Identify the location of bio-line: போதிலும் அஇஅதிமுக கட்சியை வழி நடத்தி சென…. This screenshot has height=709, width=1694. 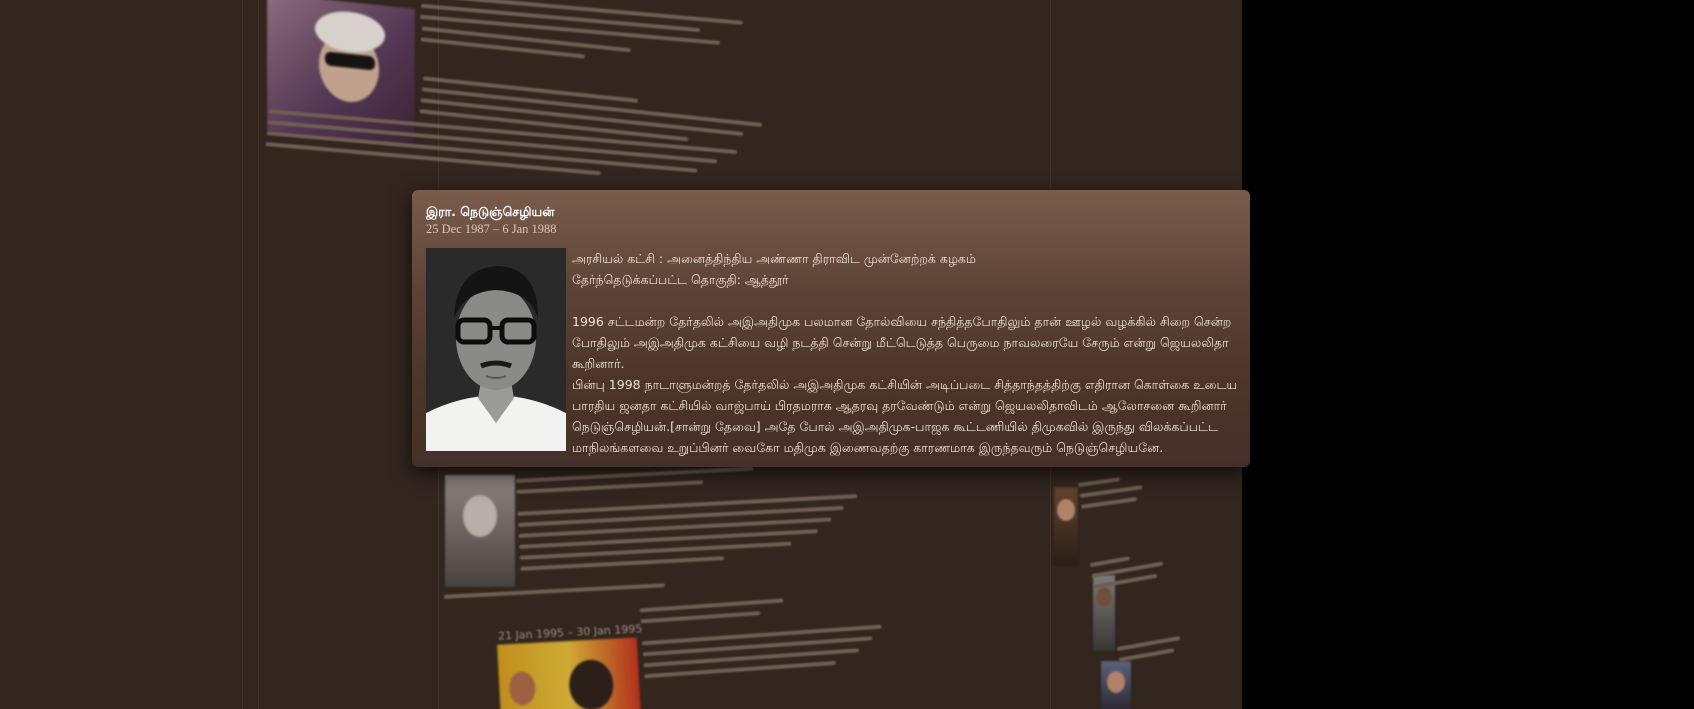
(900, 353).